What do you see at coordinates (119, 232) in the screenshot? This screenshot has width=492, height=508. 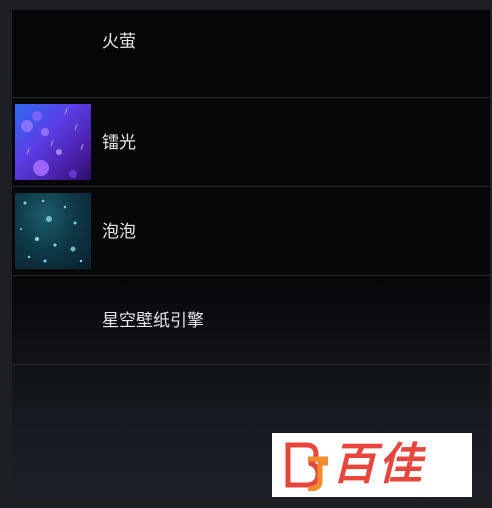 I see `list-item-label: 泡泡` at bounding box center [119, 232].